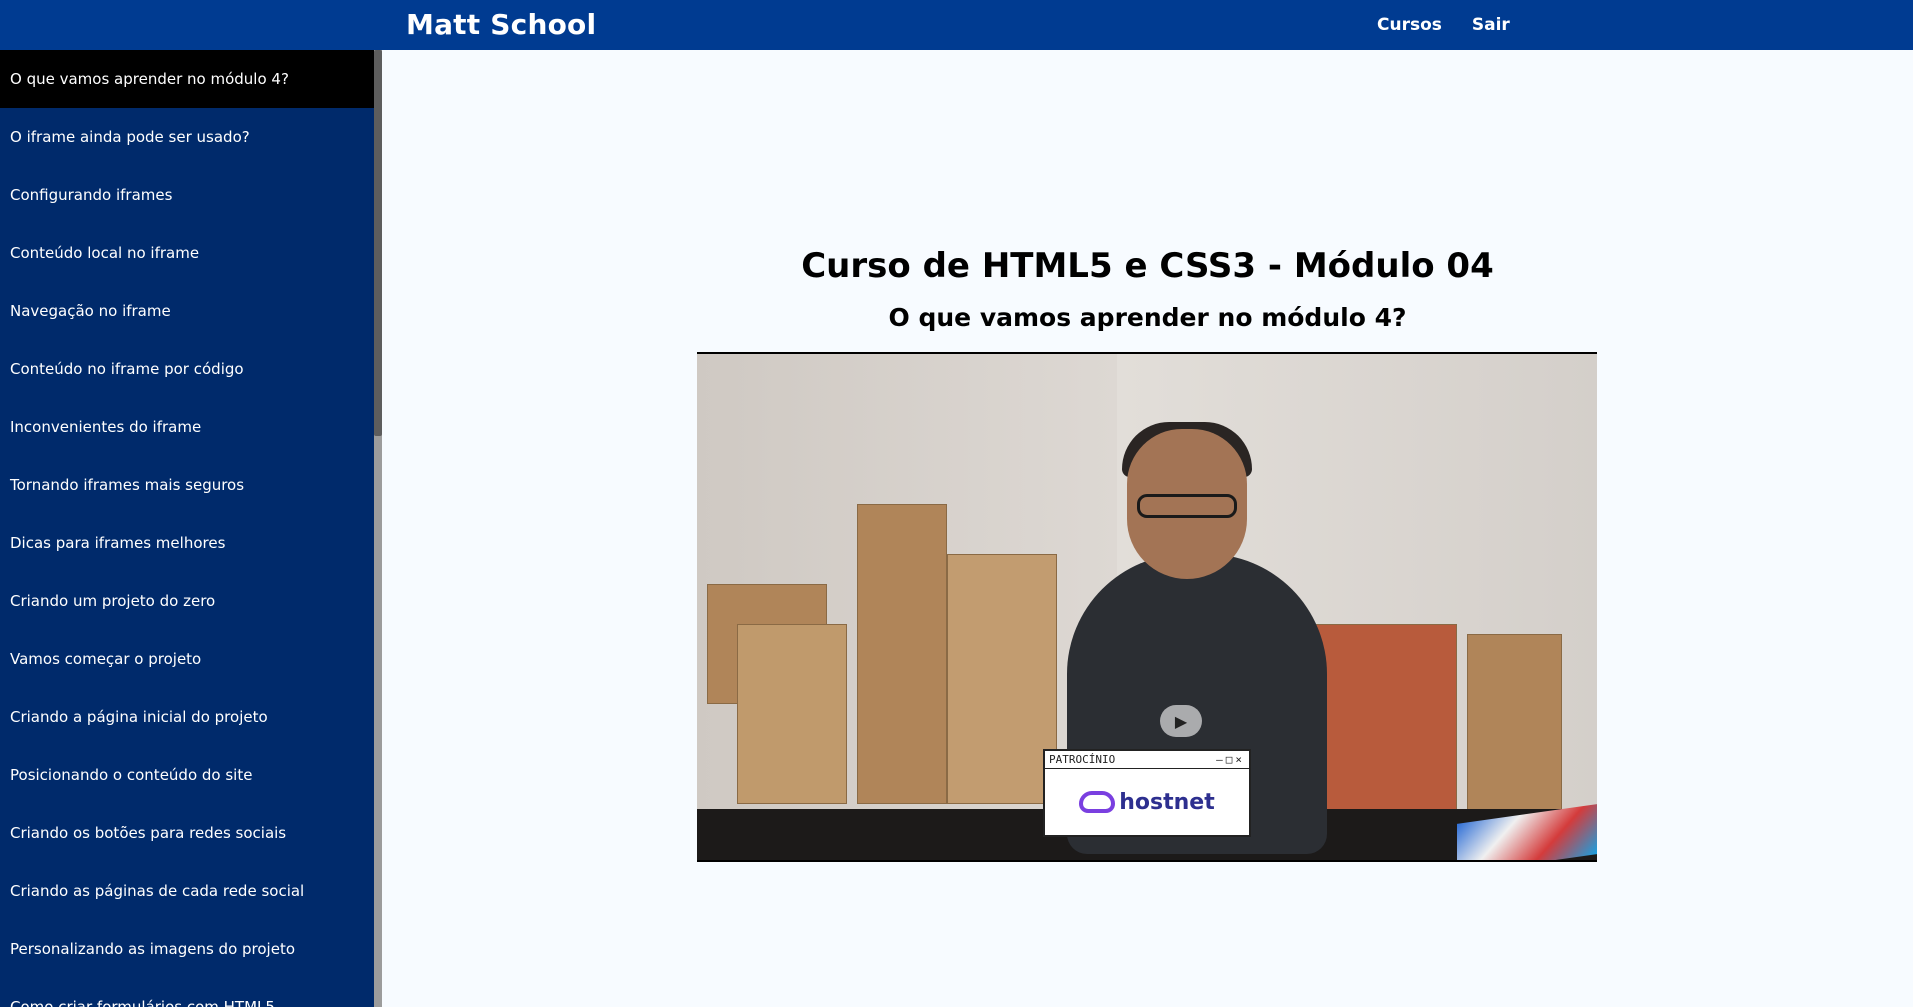 The image size is (1913, 1007). What do you see at coordinates (187, 427) in the screenshot?
I see `sidebar-item-lesson-7: Inconvenientes do iframe` at bounding box center [187, 427].